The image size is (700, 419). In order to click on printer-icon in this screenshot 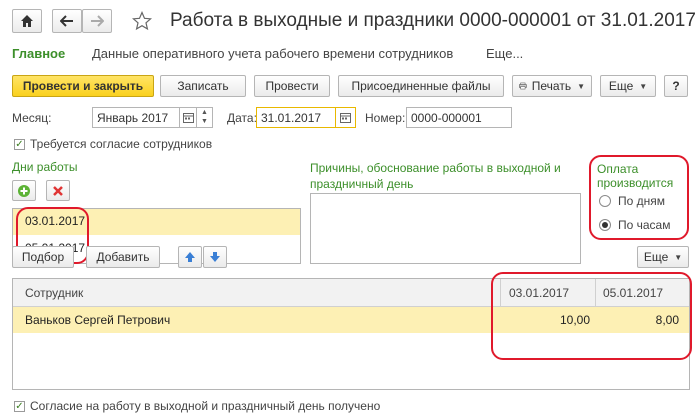, I will do `click(523, 86)`.